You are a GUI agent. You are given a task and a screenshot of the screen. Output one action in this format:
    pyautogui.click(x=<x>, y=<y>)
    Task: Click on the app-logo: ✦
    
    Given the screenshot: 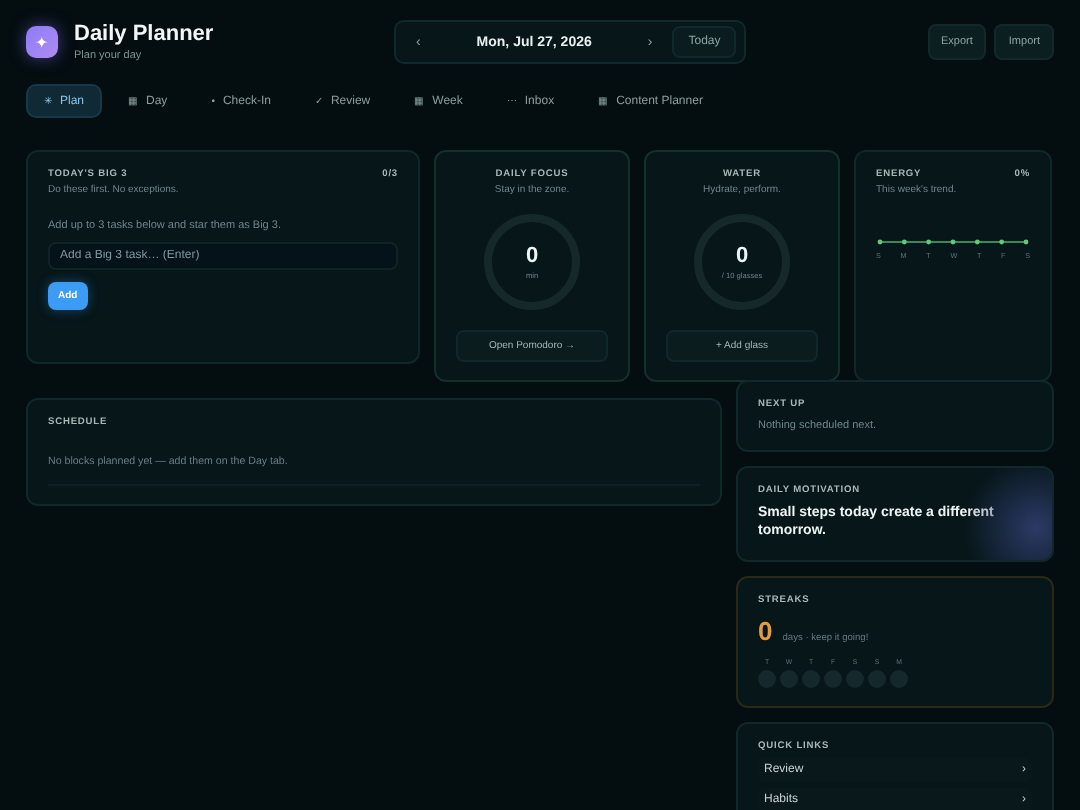 What is the action you would take?
    pyautogui.click(x=42, y=42)
    